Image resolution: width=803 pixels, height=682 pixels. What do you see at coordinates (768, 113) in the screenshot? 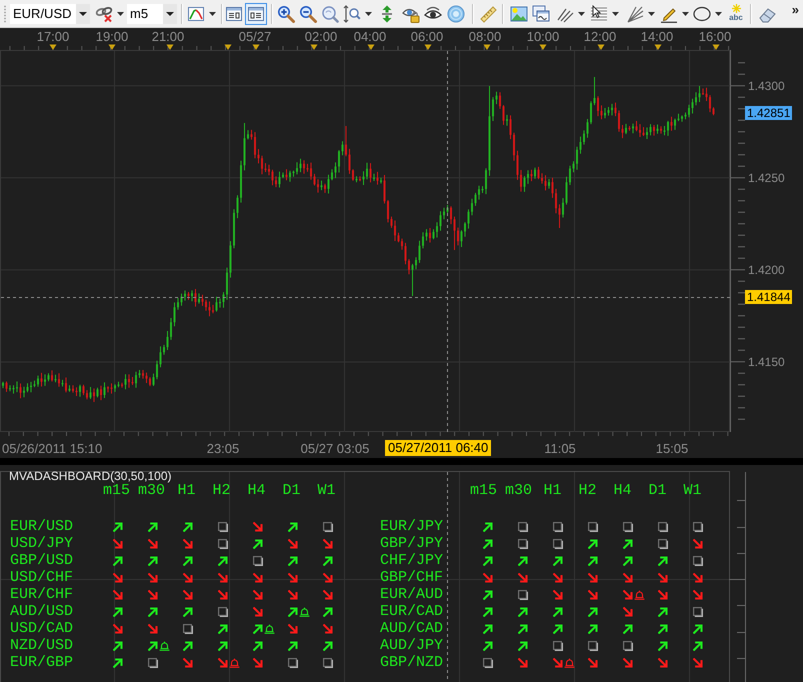
I see `current-price-label: 1.42851` at bounding box center [768, 113].